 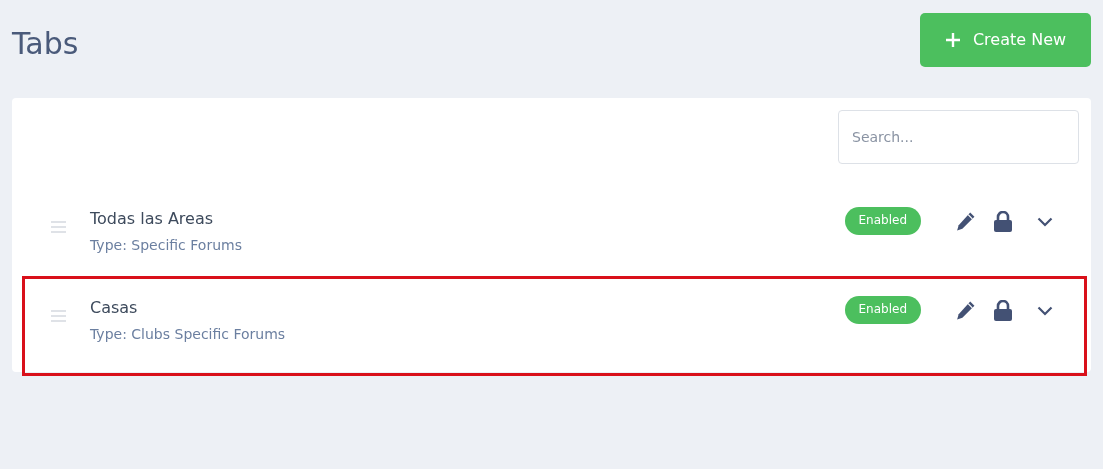 I want to click on create-new-button: Create New, so click(x=1005, y=40).